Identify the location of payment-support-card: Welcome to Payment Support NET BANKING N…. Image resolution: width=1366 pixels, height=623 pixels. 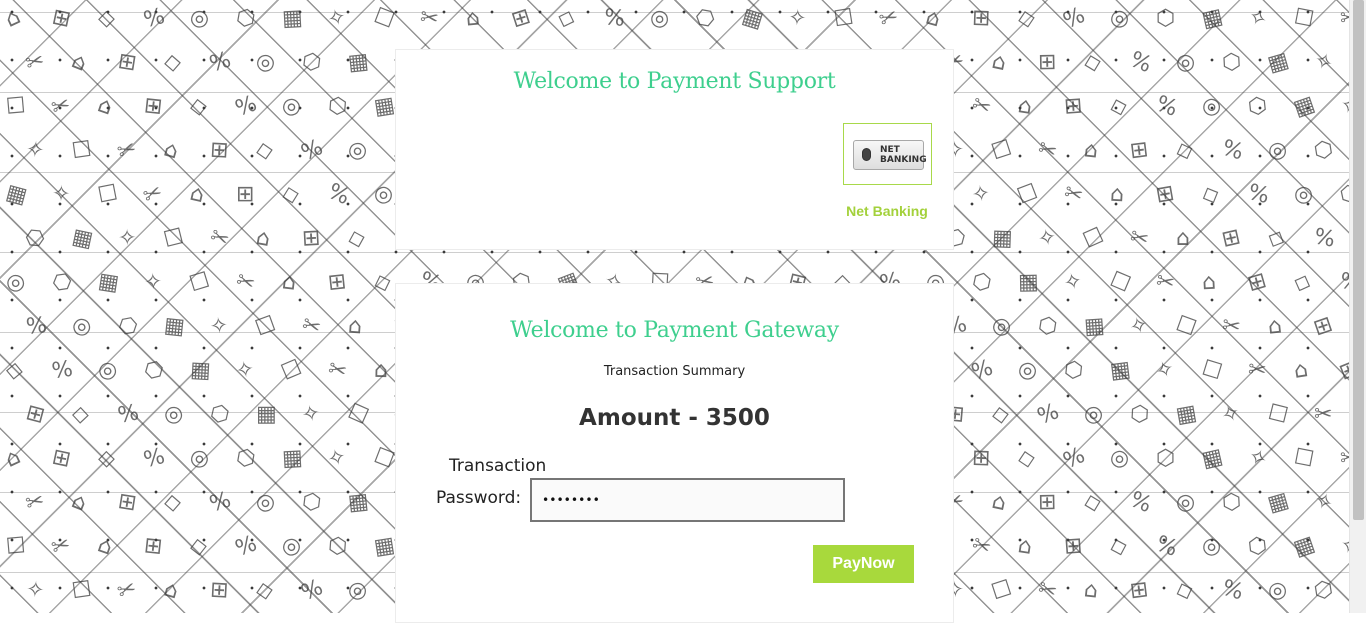
(674, 149).